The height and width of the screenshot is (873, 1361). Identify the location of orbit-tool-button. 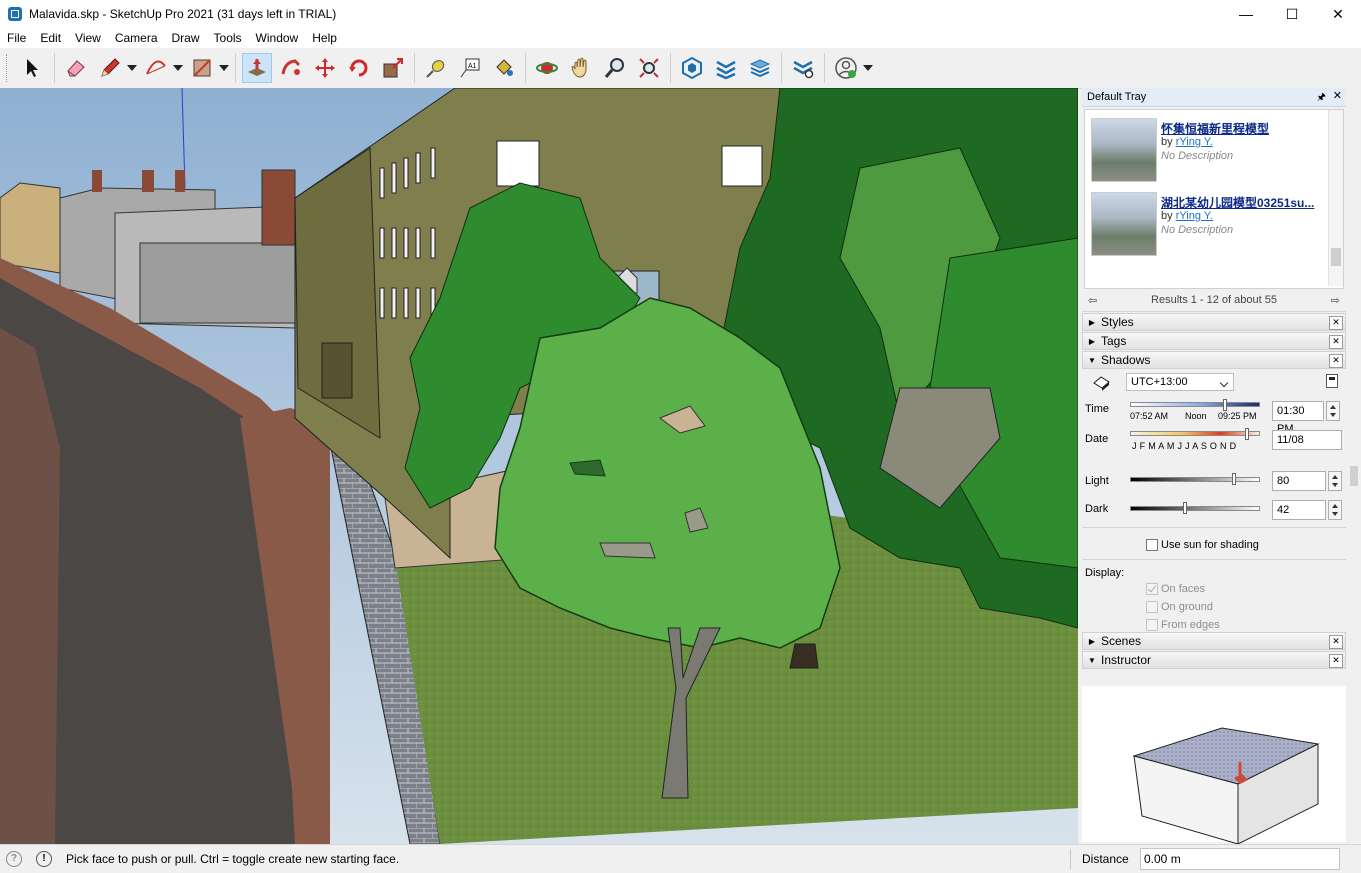
(547, 68).